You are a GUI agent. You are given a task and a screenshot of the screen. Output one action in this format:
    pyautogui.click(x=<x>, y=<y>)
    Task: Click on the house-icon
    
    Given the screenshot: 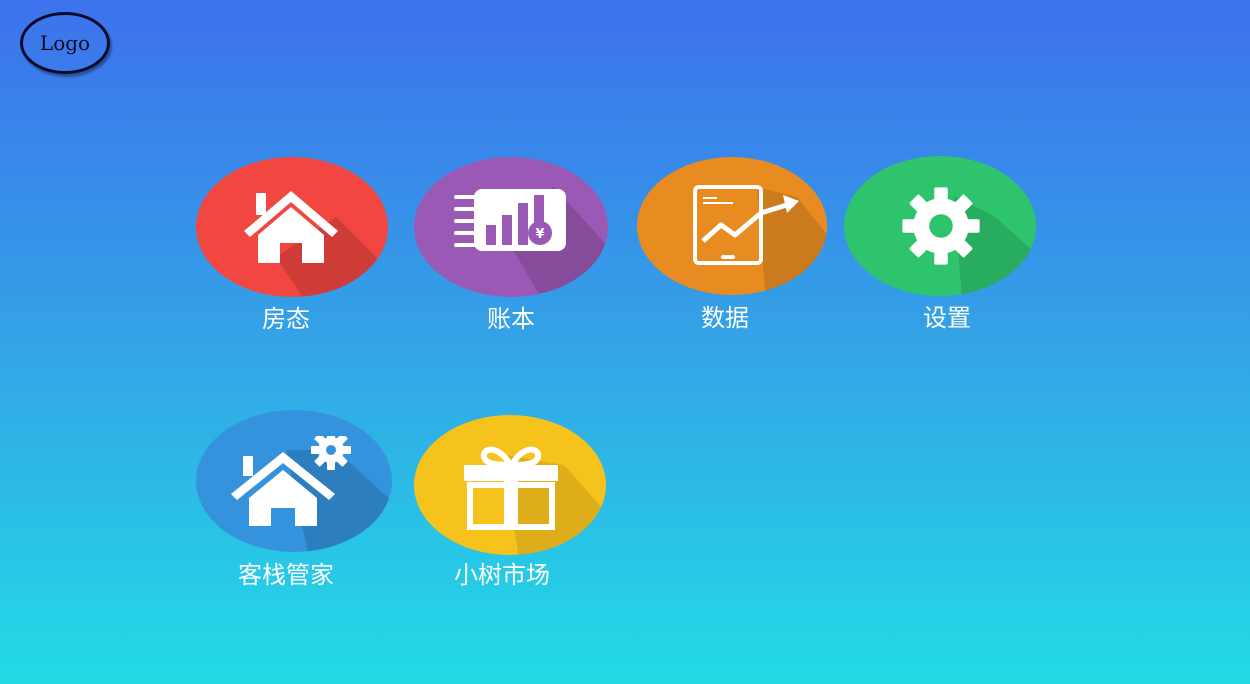 What is the action you would take?
    pyautogui.click(x=291, y=227)
    